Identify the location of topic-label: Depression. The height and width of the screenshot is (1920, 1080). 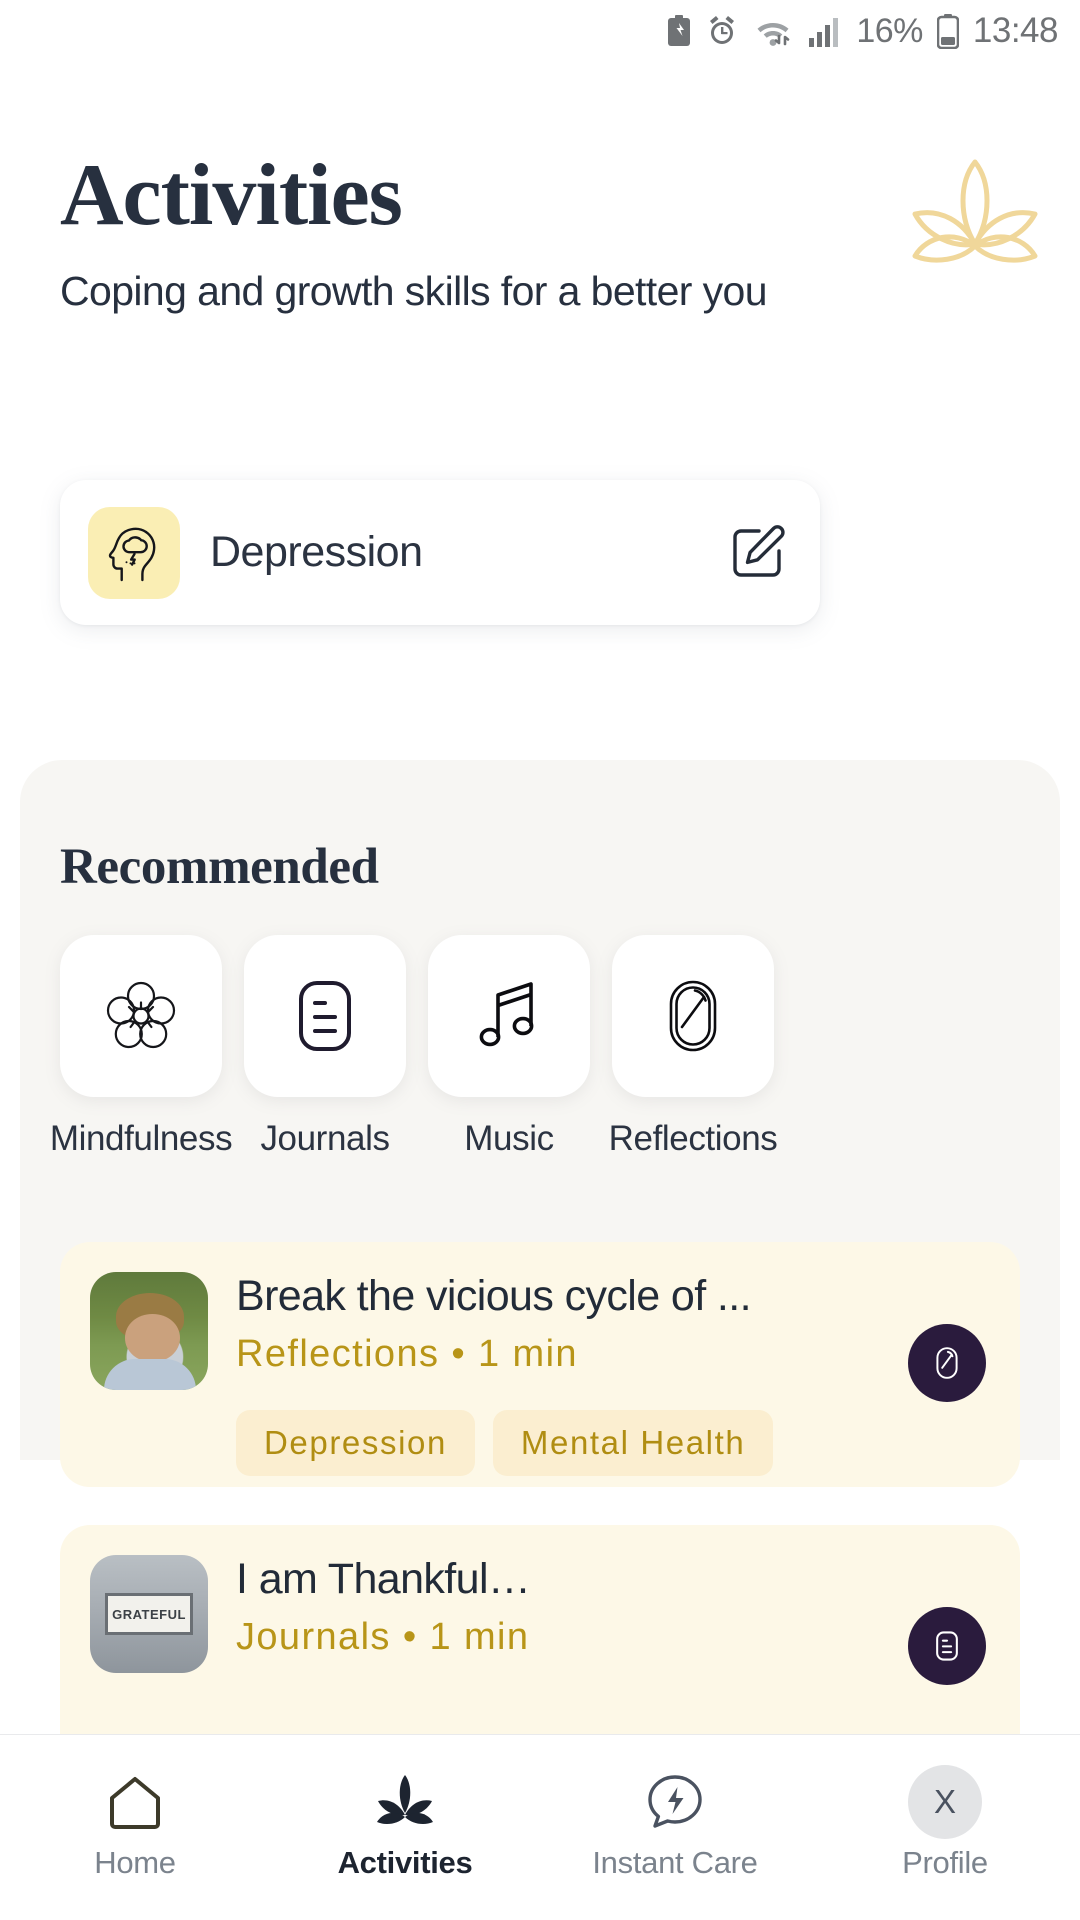
(316, 552).